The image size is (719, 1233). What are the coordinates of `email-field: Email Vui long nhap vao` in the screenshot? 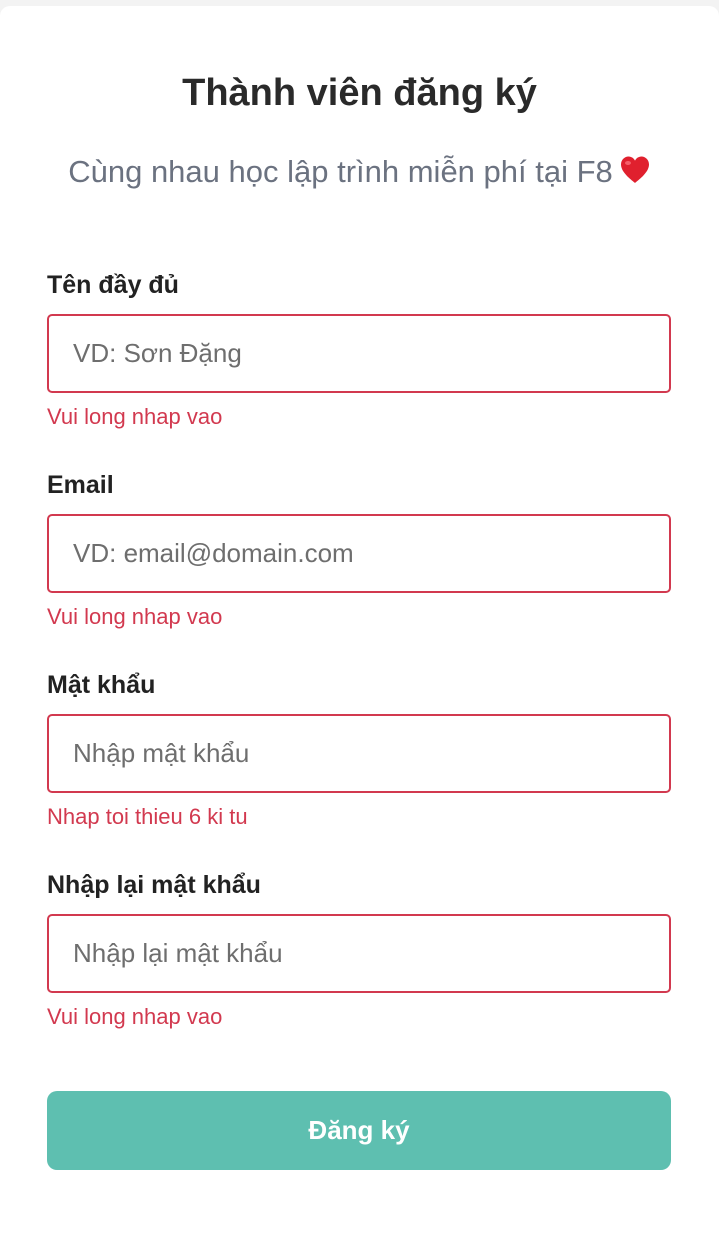 It's located at (359, 550).